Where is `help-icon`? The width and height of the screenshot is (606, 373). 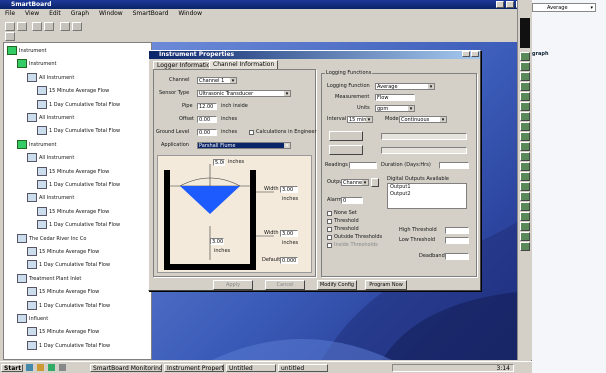
help-icon is located at coordinates (10, 36).